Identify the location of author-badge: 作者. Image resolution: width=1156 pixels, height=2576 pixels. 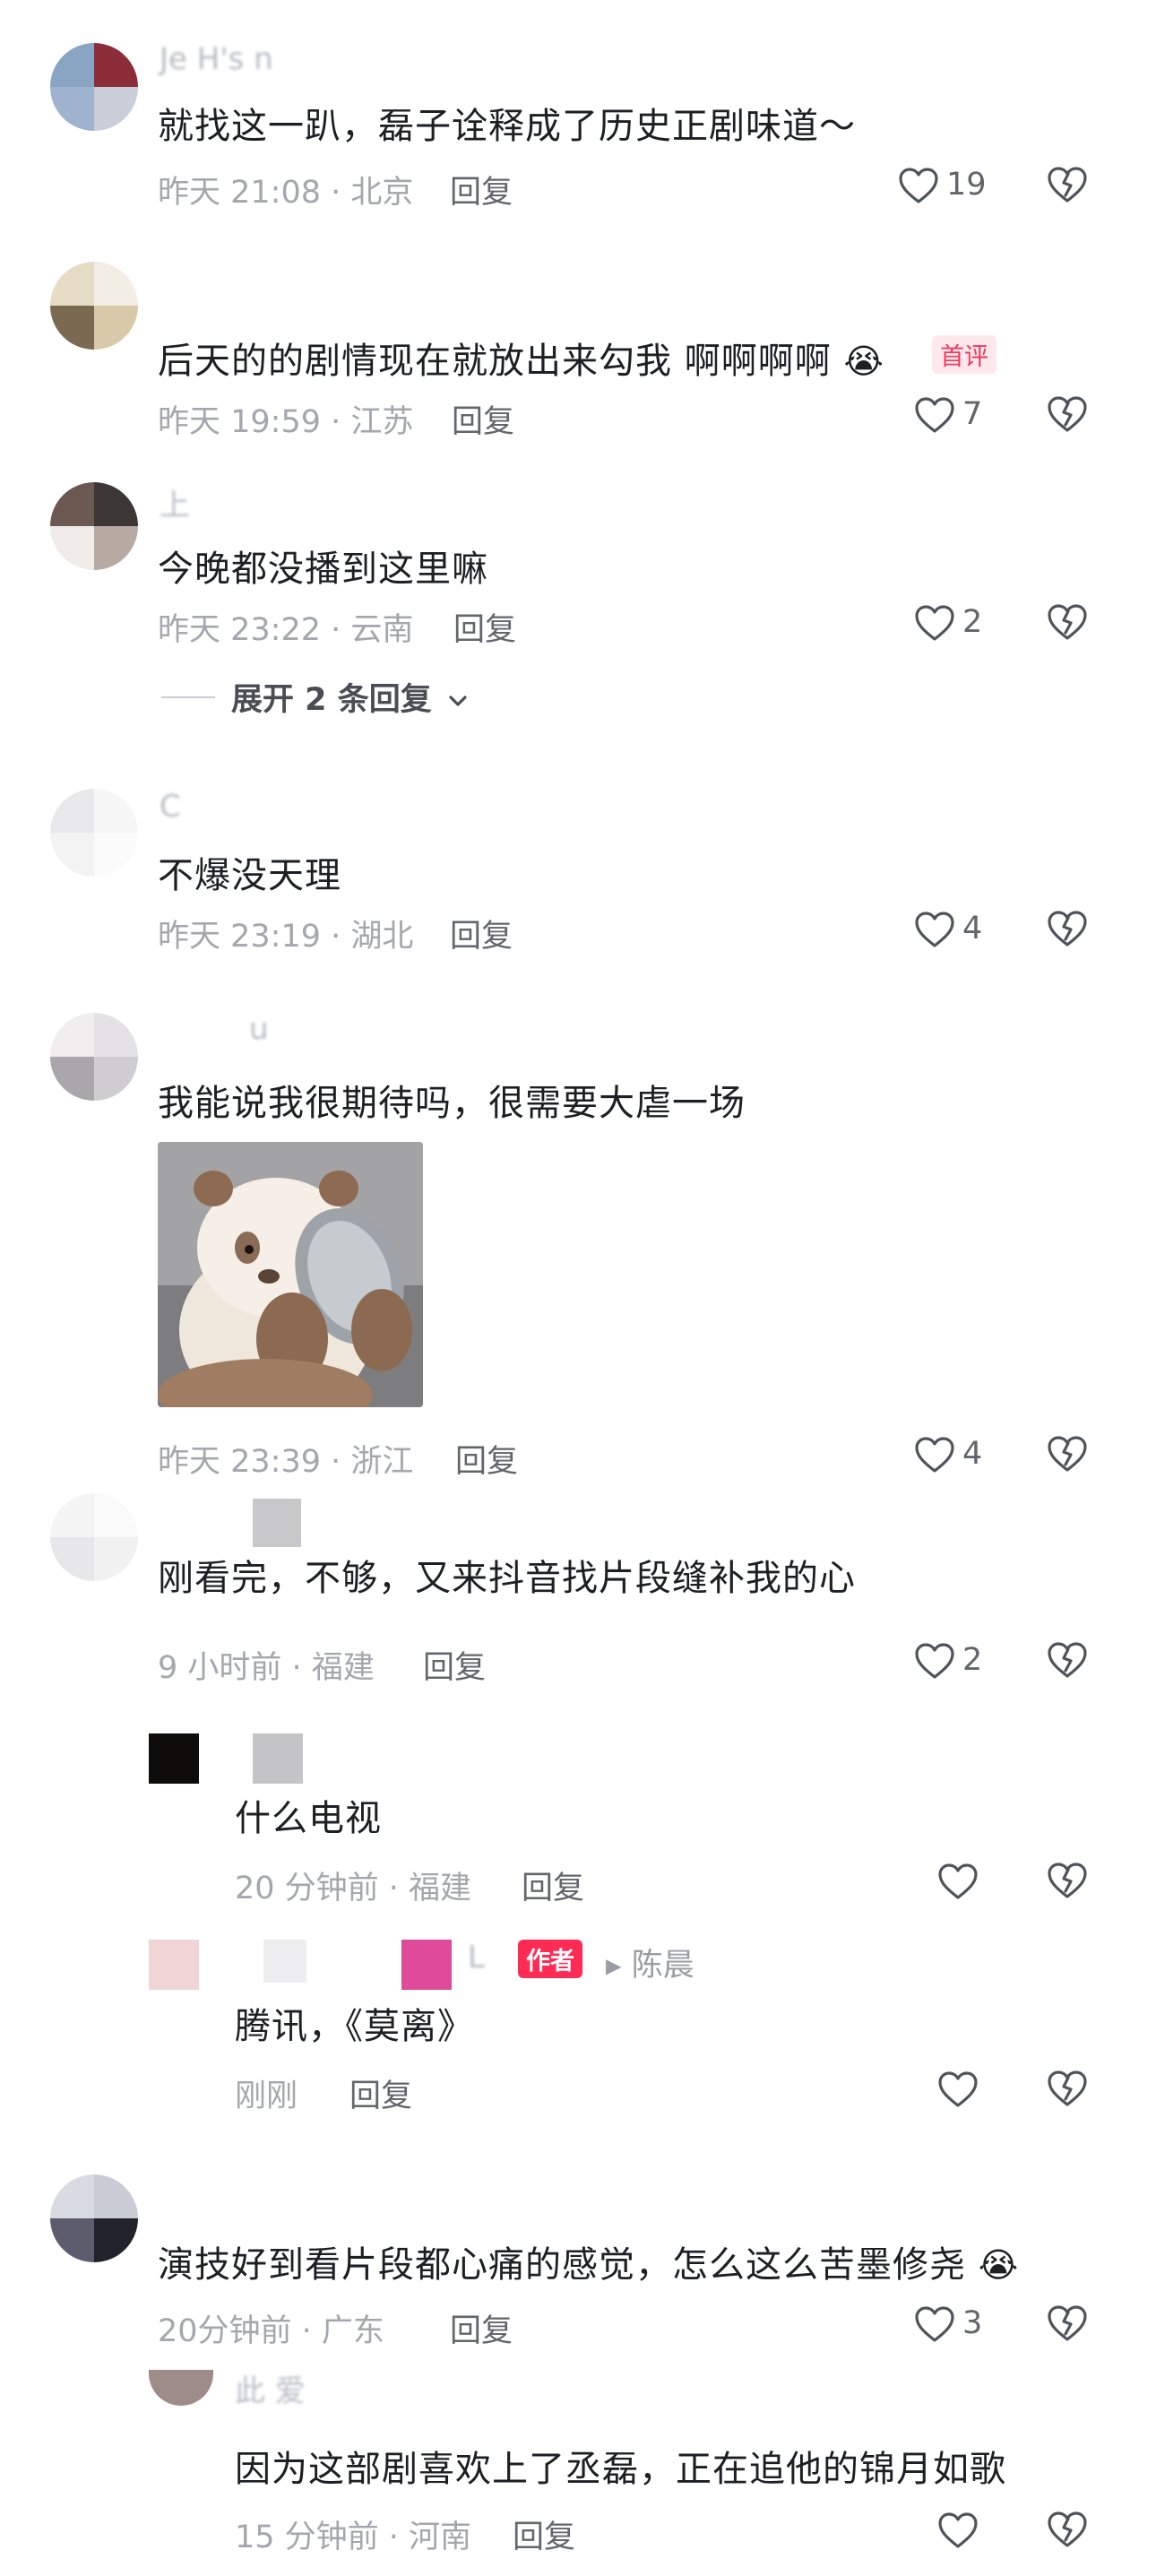
(550, 1959).